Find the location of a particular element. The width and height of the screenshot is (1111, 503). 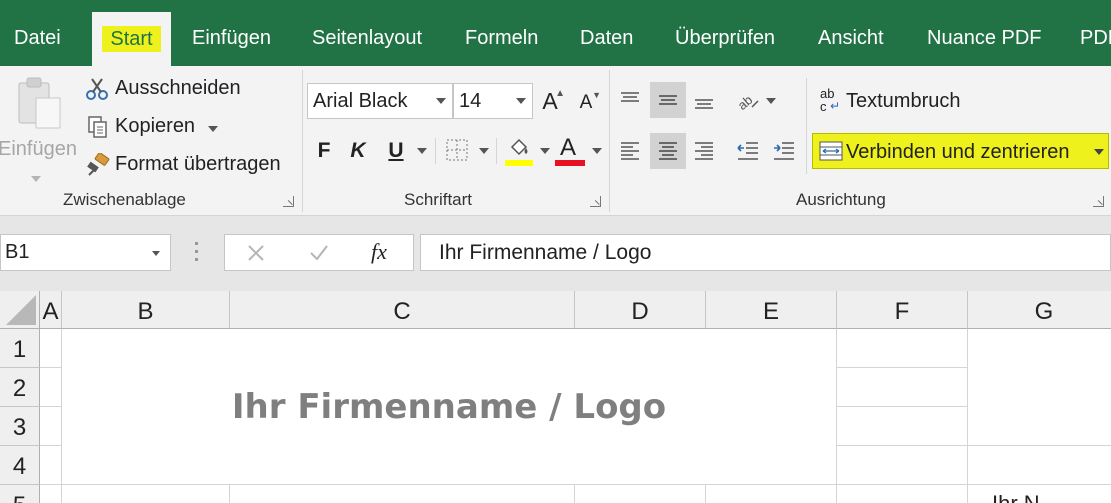

underline-dropdown-caret is located at coordinates (422, 151).